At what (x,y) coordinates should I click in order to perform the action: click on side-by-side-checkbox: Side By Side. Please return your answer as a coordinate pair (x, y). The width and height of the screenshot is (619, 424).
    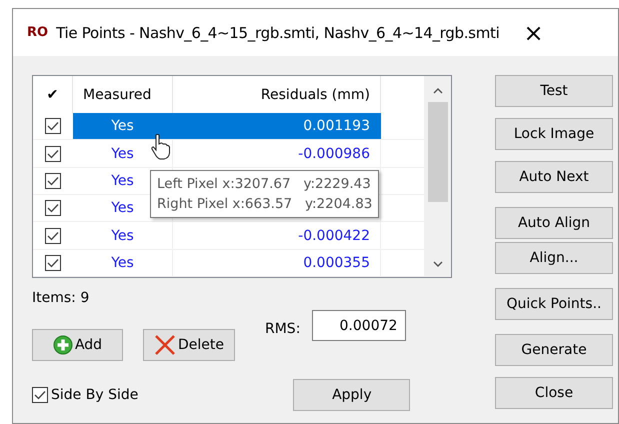
    Looking at the image, I should click on (85, 395).